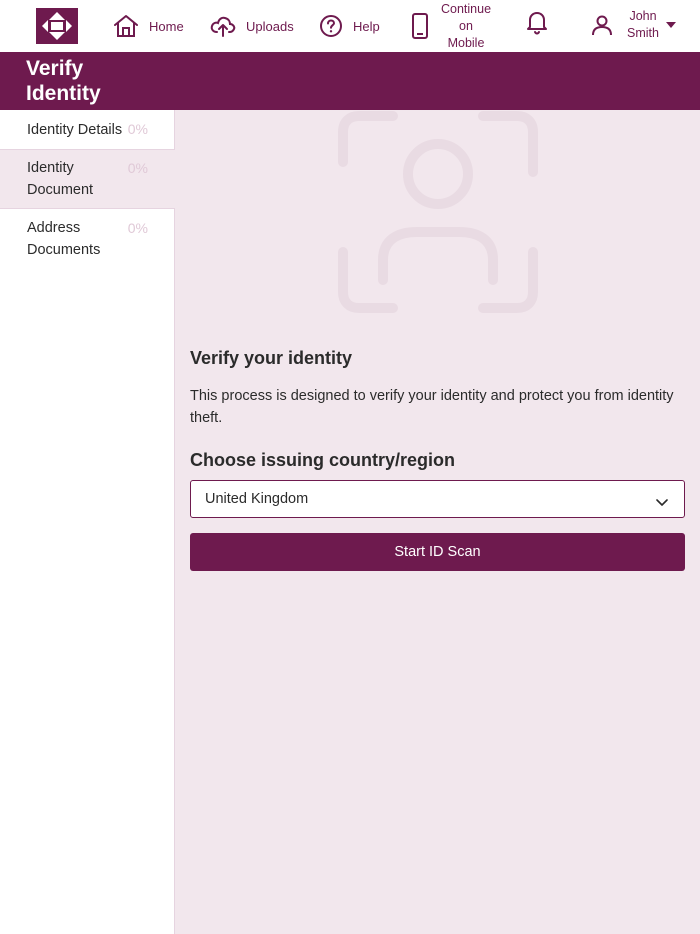 This screenshot has height=934, width=700. I want to click on notifications-button, so click(537, 22).